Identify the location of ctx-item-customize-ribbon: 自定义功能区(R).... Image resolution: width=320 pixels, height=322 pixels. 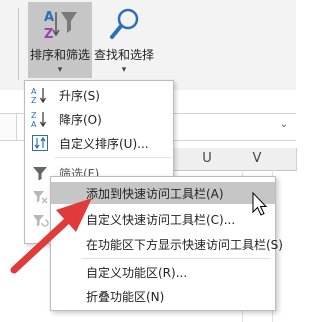
(163, 272).